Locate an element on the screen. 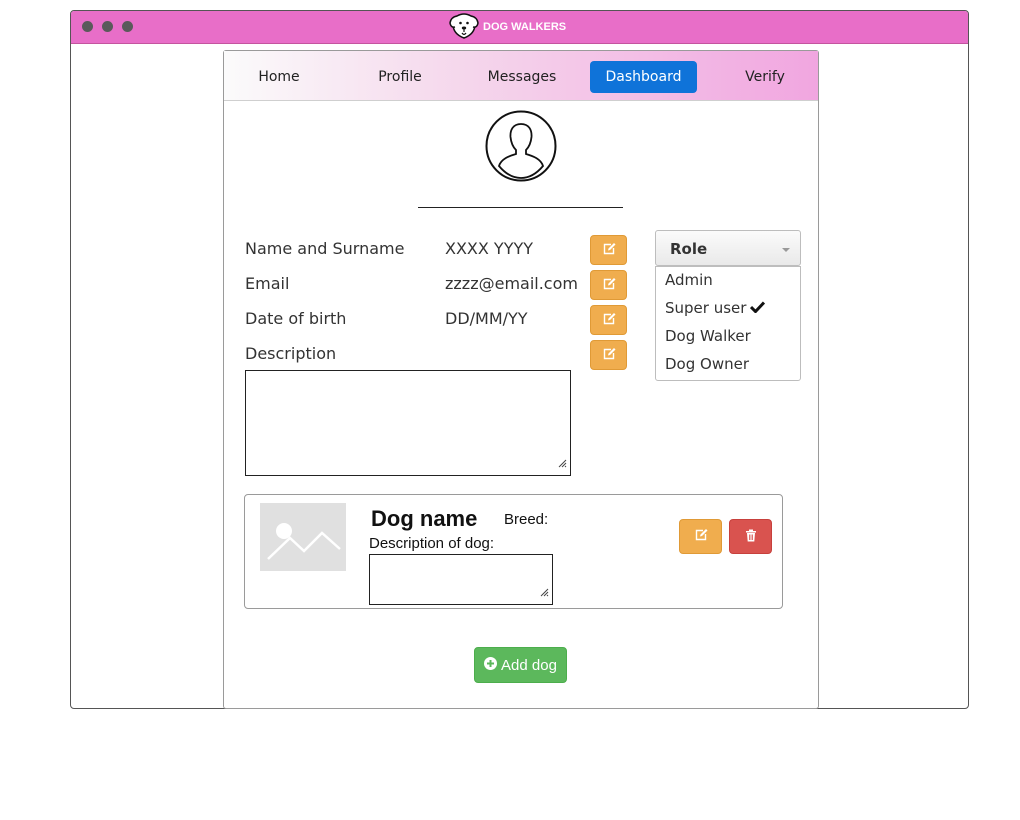 This screenshot has width=1020, height=820. role-option-super-user: Super user is located at coordinates (715, 308).